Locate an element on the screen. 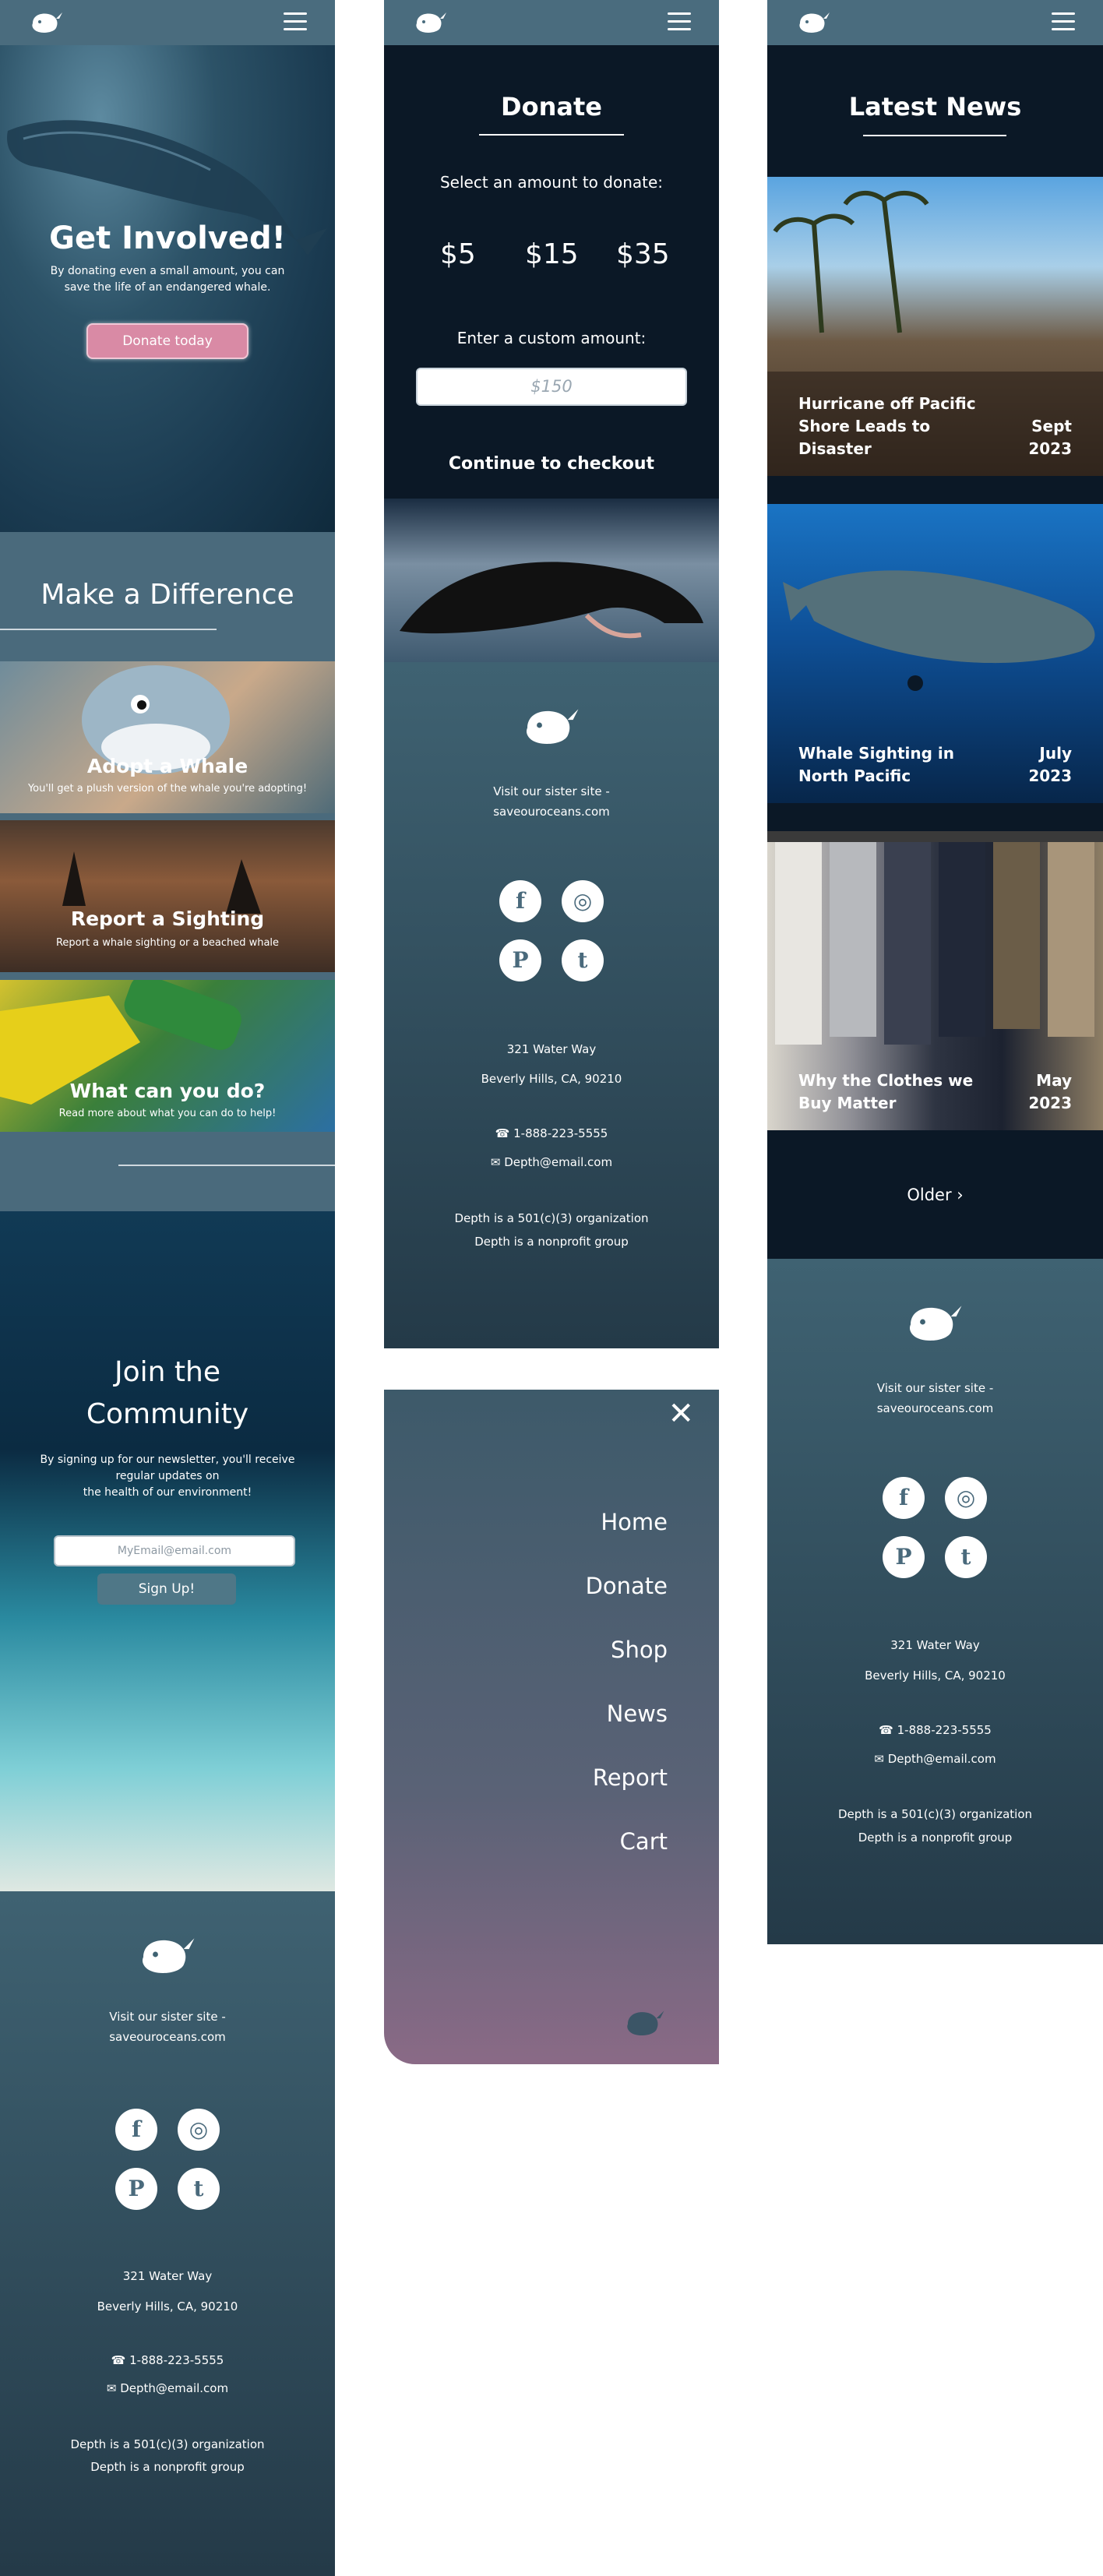 The image size is (1103, 2576). menu-item-cart: Cart is located at coordinates (644, 1842).